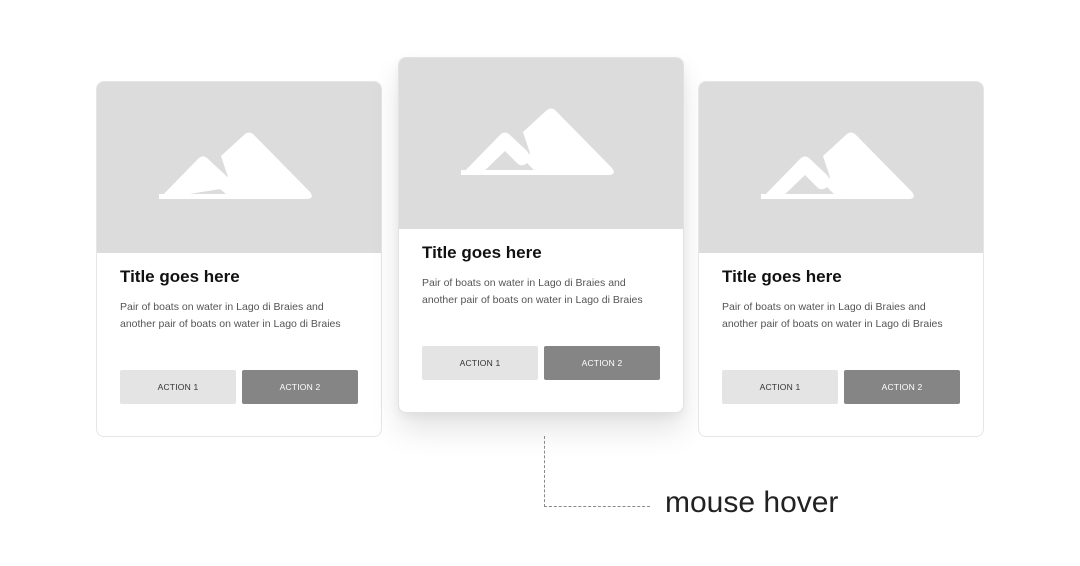  Describe the element at coordinates (597, 471) in the screenshot. I see `hover-callout-line` at that location.